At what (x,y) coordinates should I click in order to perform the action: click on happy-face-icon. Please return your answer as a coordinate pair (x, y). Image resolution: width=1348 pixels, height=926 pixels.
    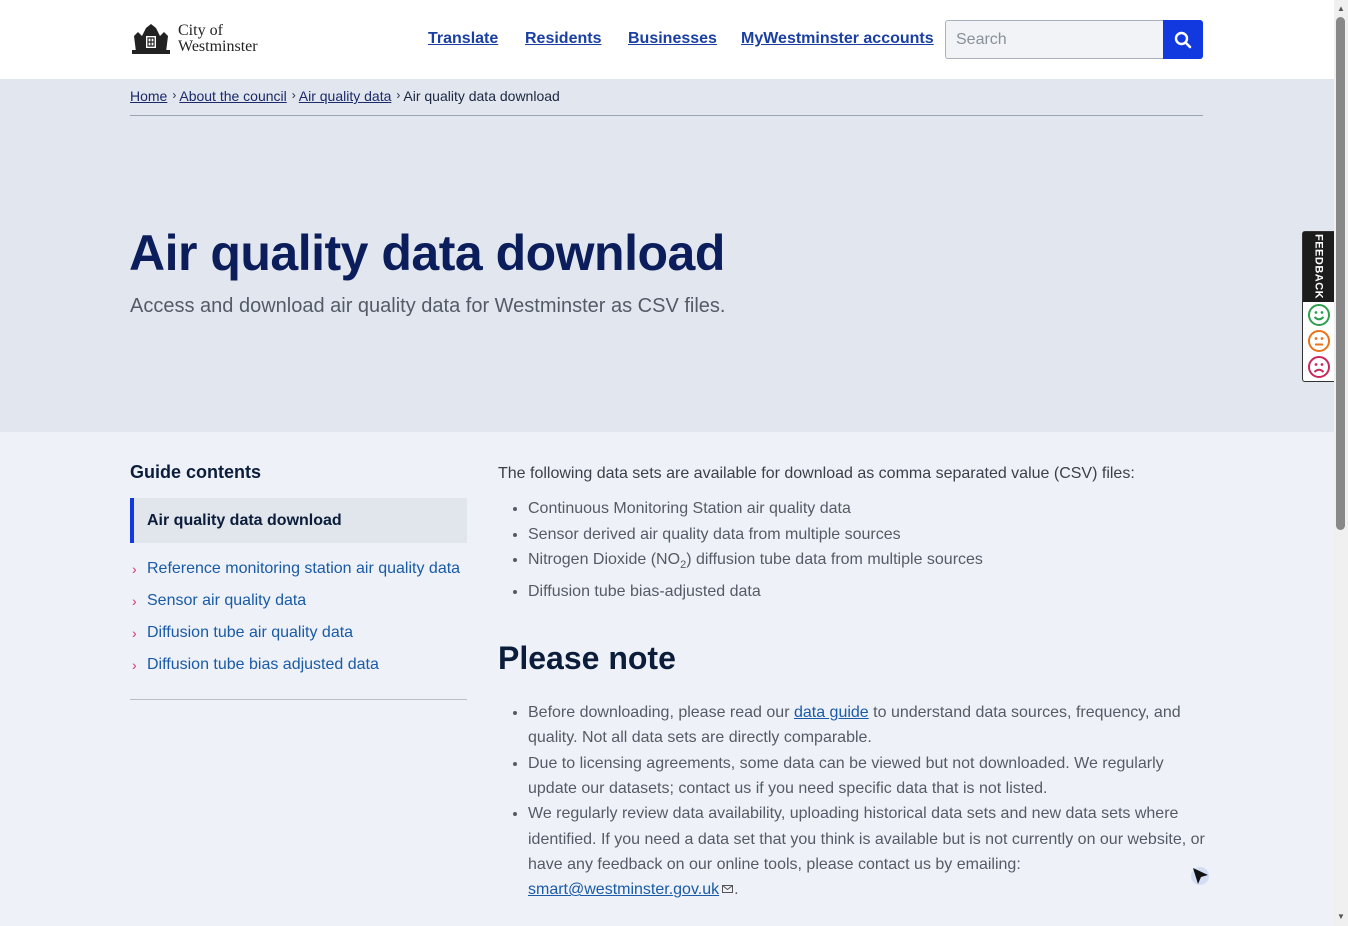
    Looking at the image, I should click on (1319, 315).